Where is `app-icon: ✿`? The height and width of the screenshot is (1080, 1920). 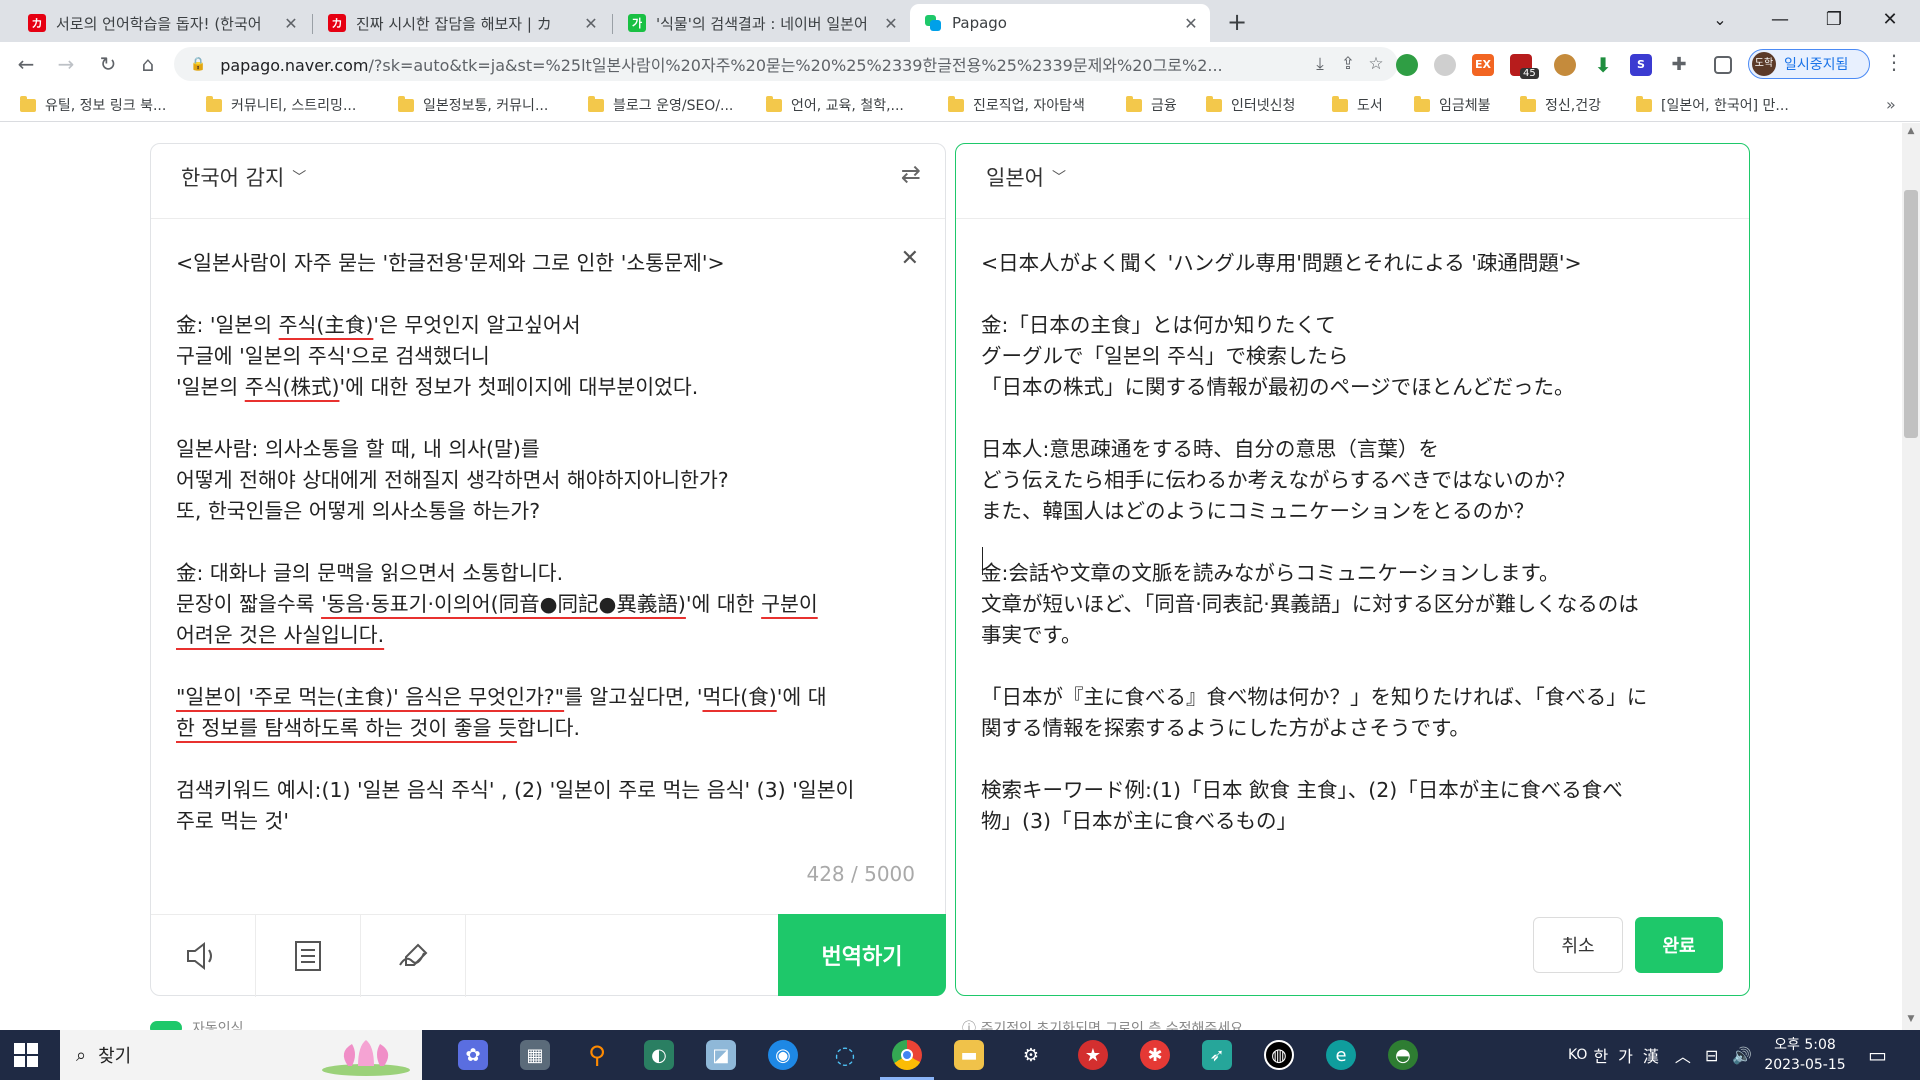
app-icon: ✿ is located at coordinates (473, 1055).